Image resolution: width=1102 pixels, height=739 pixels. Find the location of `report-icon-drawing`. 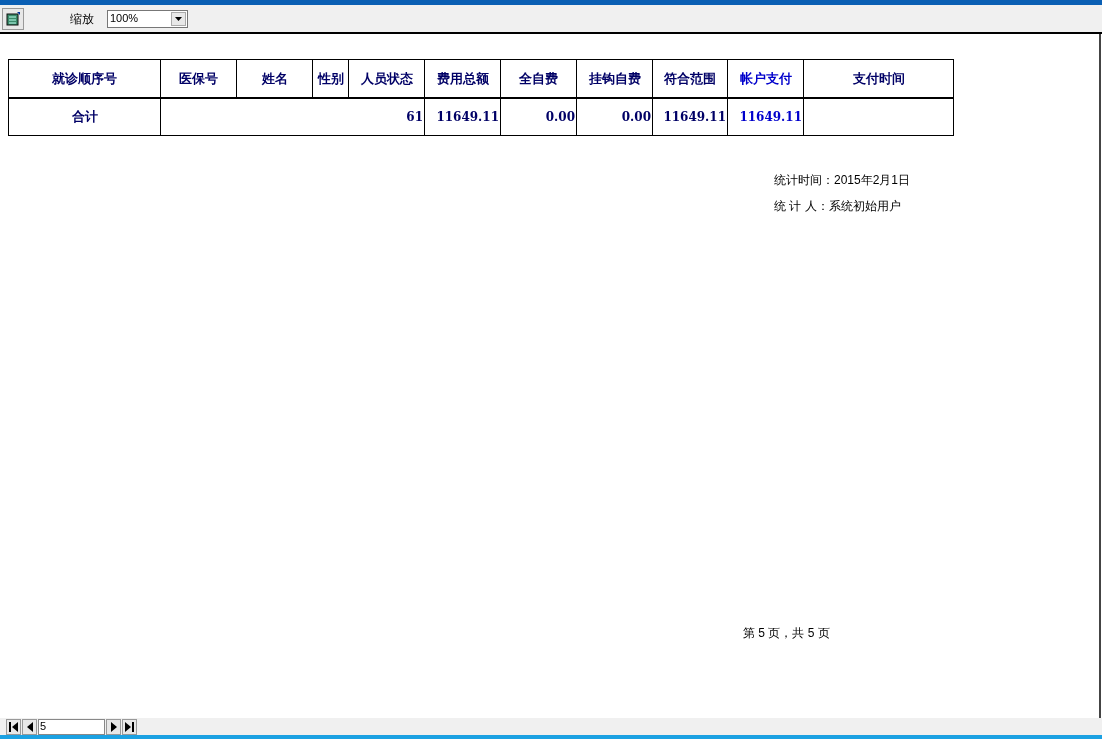

report-icon-drawing is located at coordinates (13, 18).